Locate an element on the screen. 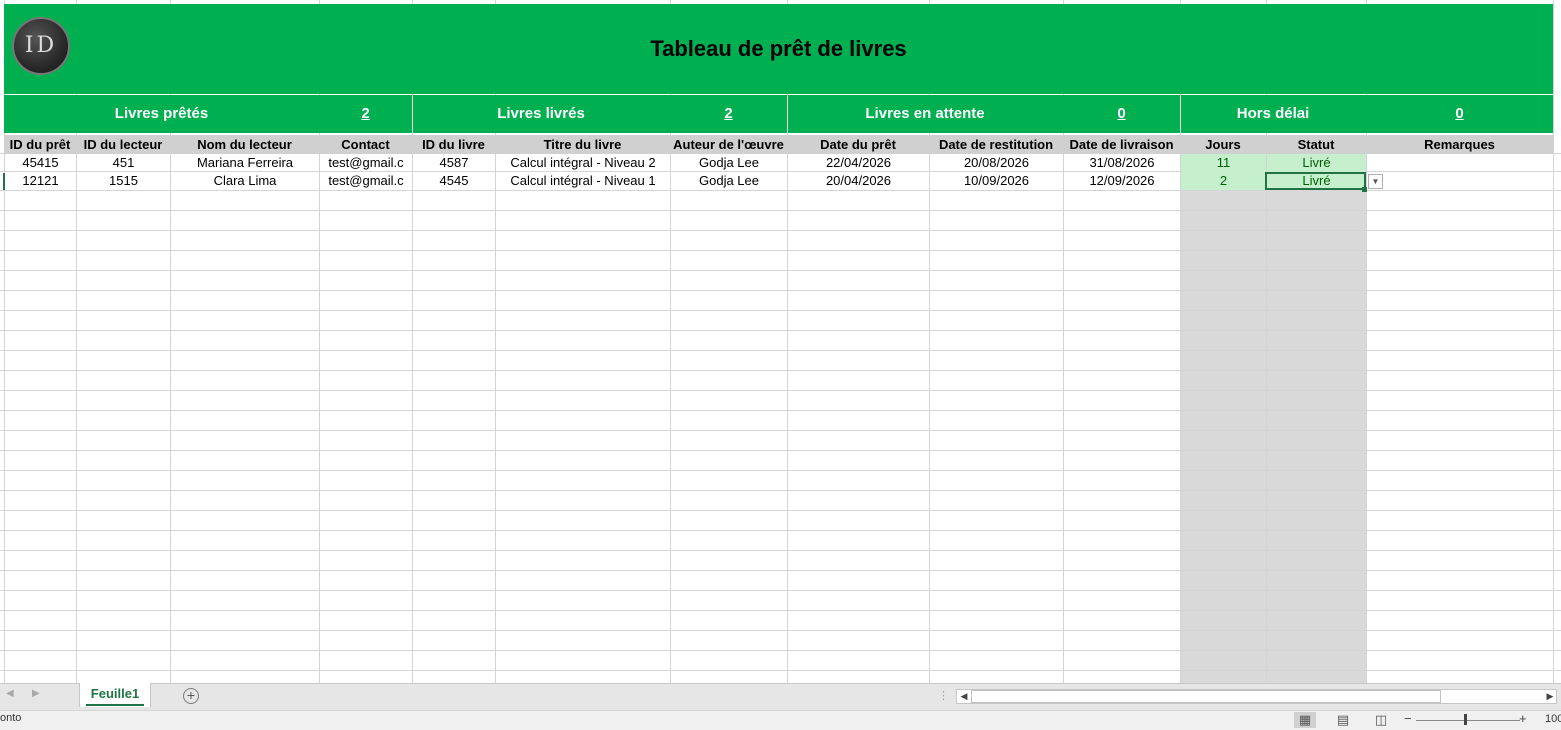 The width and height of the screenshot is (1561, 730). table-cell: Calcul intégral - Niveau 1 is located at coordinates (583, 181).